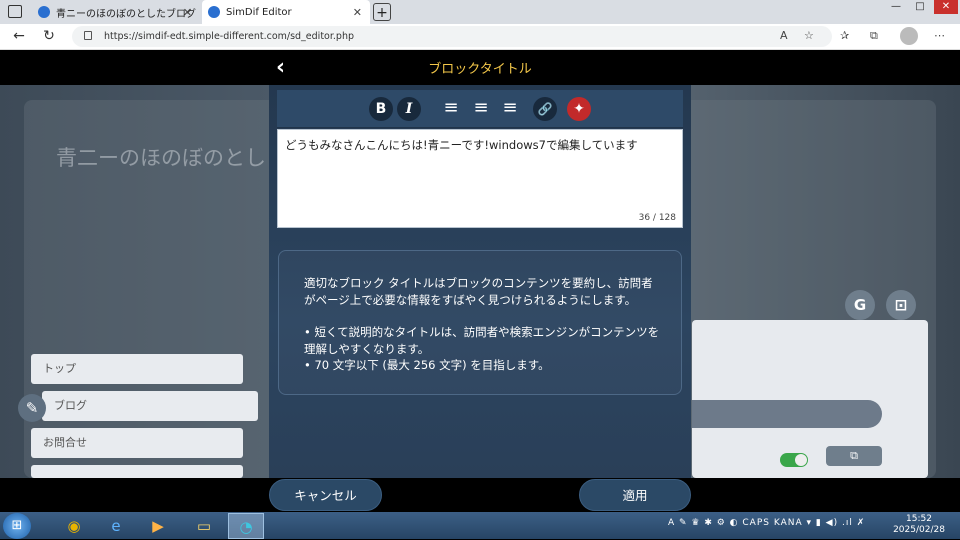 The width and height of the screenshot is (960, 540). Describe the element at coordinates (19, 36) in the screenshot. I see `back-arrow-icon: ←` at that location.